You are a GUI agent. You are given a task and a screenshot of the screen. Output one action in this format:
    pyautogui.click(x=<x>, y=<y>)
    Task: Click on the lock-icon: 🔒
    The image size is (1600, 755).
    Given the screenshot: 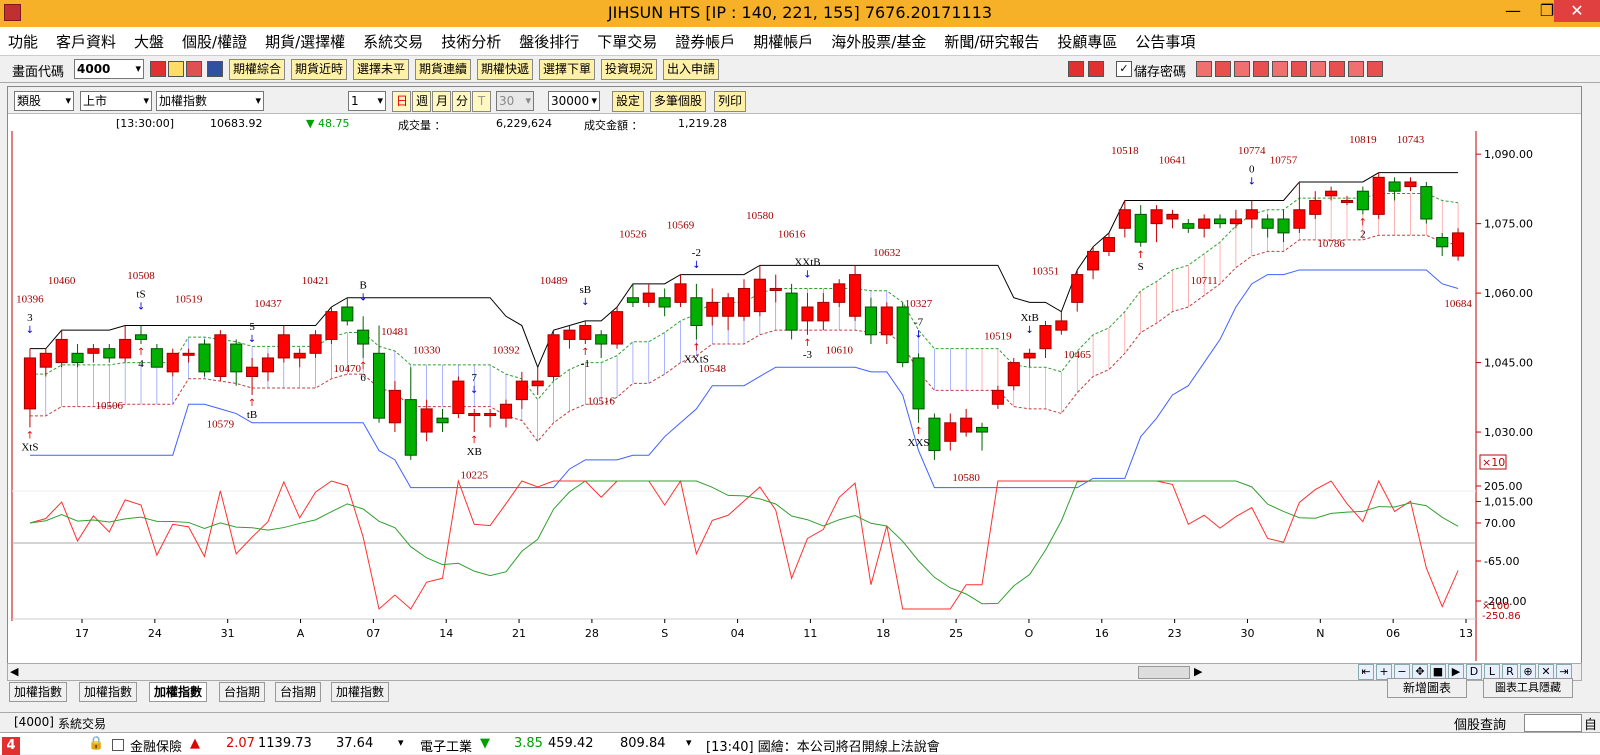 What is the action you would take?
    pyautogui.click(x=96, y=743)
    